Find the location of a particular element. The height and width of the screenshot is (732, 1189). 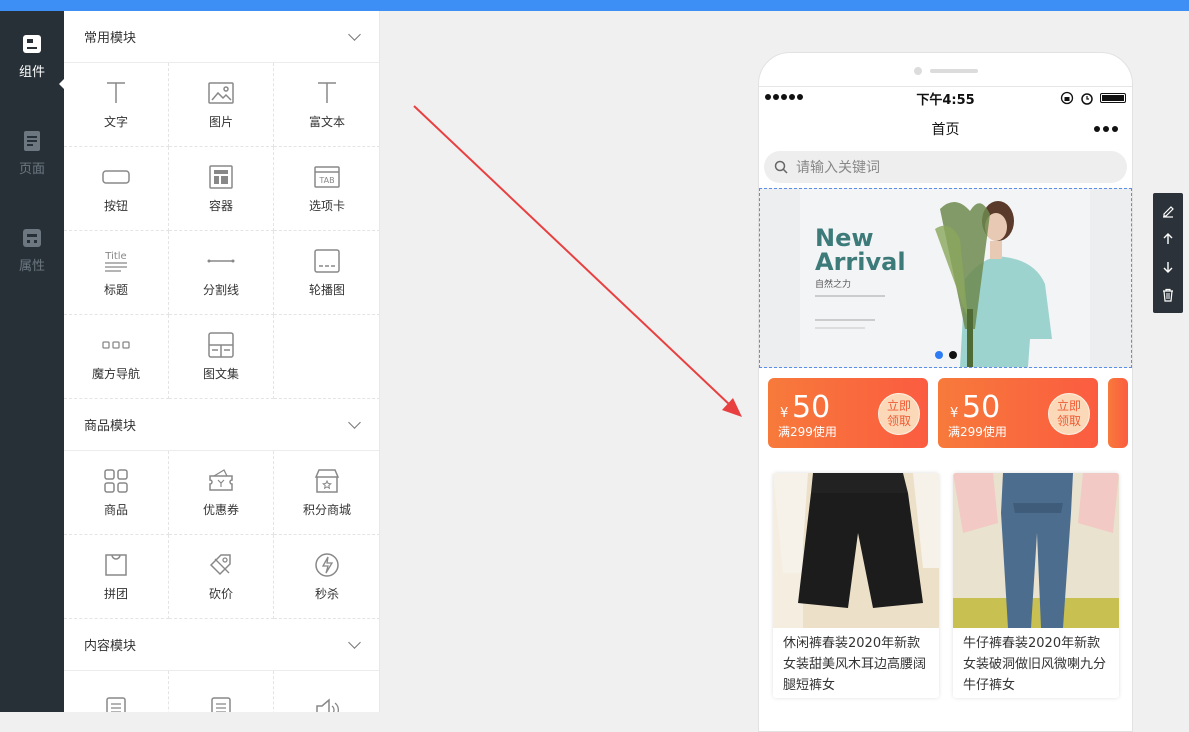

module-article-list is located at coordinates (221, 691).